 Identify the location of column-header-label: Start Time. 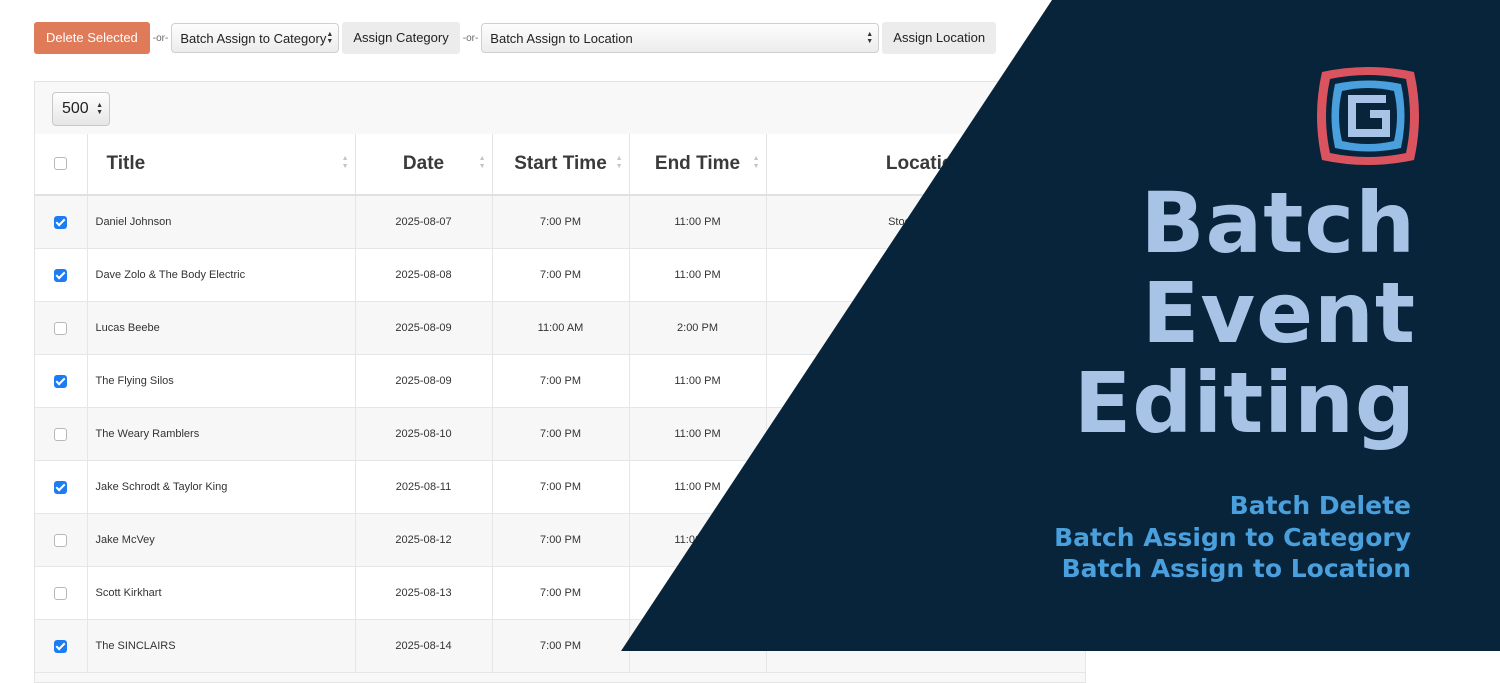
(560, 163).